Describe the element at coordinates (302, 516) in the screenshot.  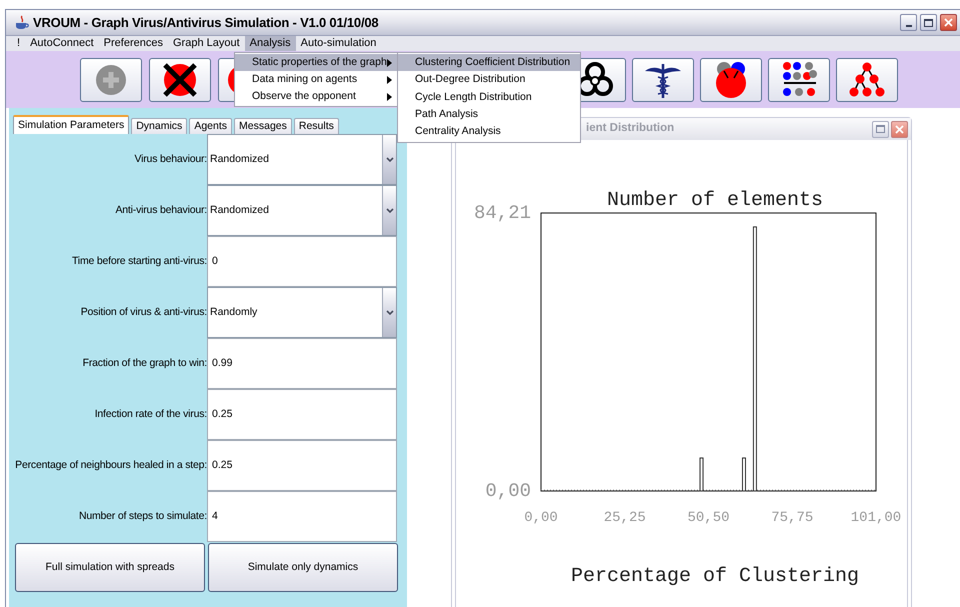
I see `input-field: 4` at that location.